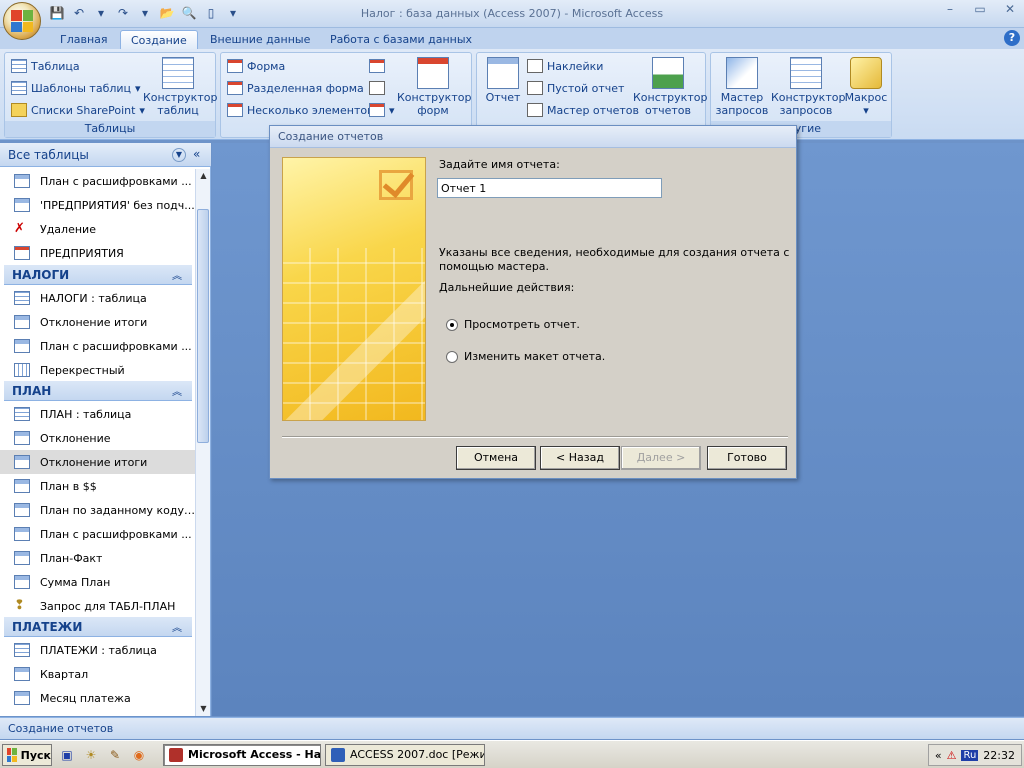  Describe the element at coordinates (1010, 9) in the screenshot. I see `close-button: ✕` at that location.